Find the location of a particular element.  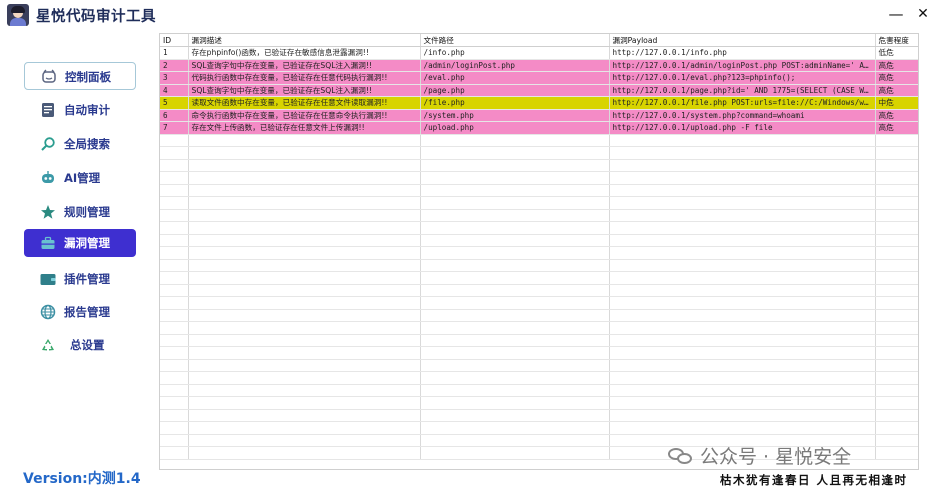

sidebar-item-rule-management: 规则管理 is located at coordinates (80, 212).